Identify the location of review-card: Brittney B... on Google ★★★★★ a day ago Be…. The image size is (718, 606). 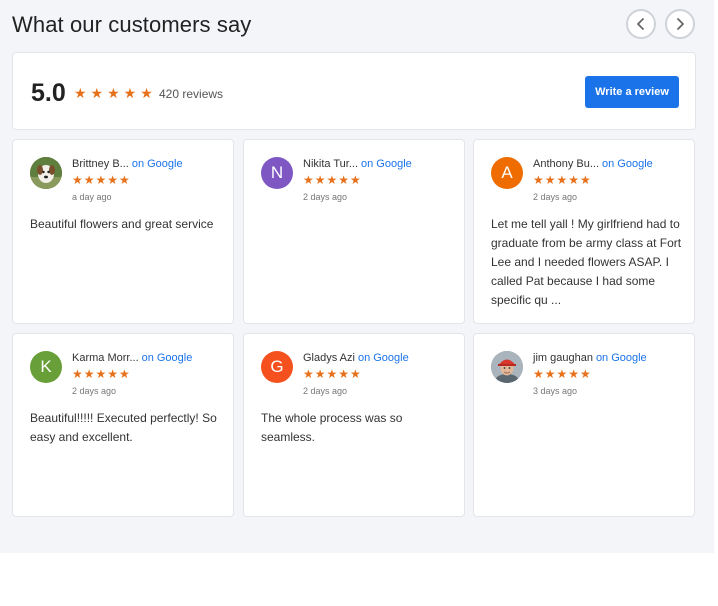
(123, 231).